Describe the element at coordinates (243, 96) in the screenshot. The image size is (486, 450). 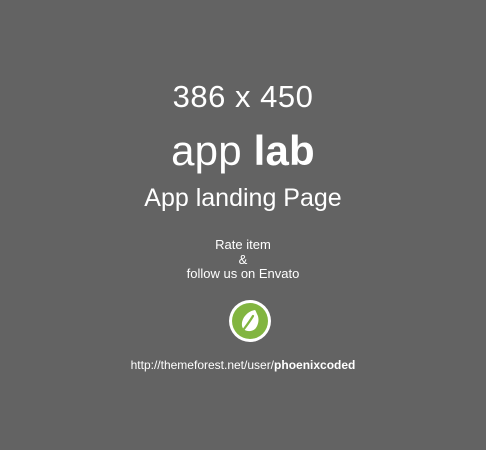
I see `dimensions-label: 386 x 450` at that location.